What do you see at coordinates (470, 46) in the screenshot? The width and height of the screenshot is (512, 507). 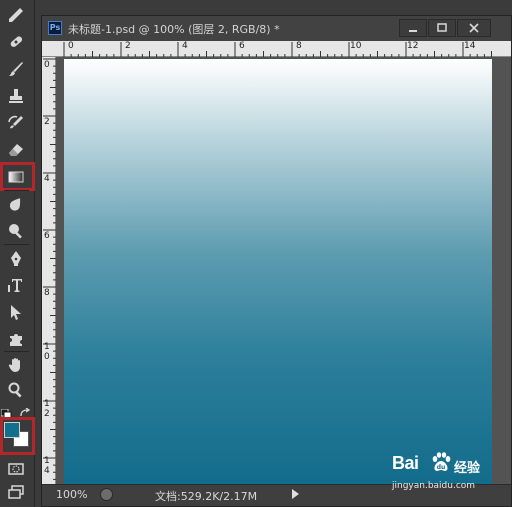 I see `ruler-h-label: 14` at bounding box center [470, 46].